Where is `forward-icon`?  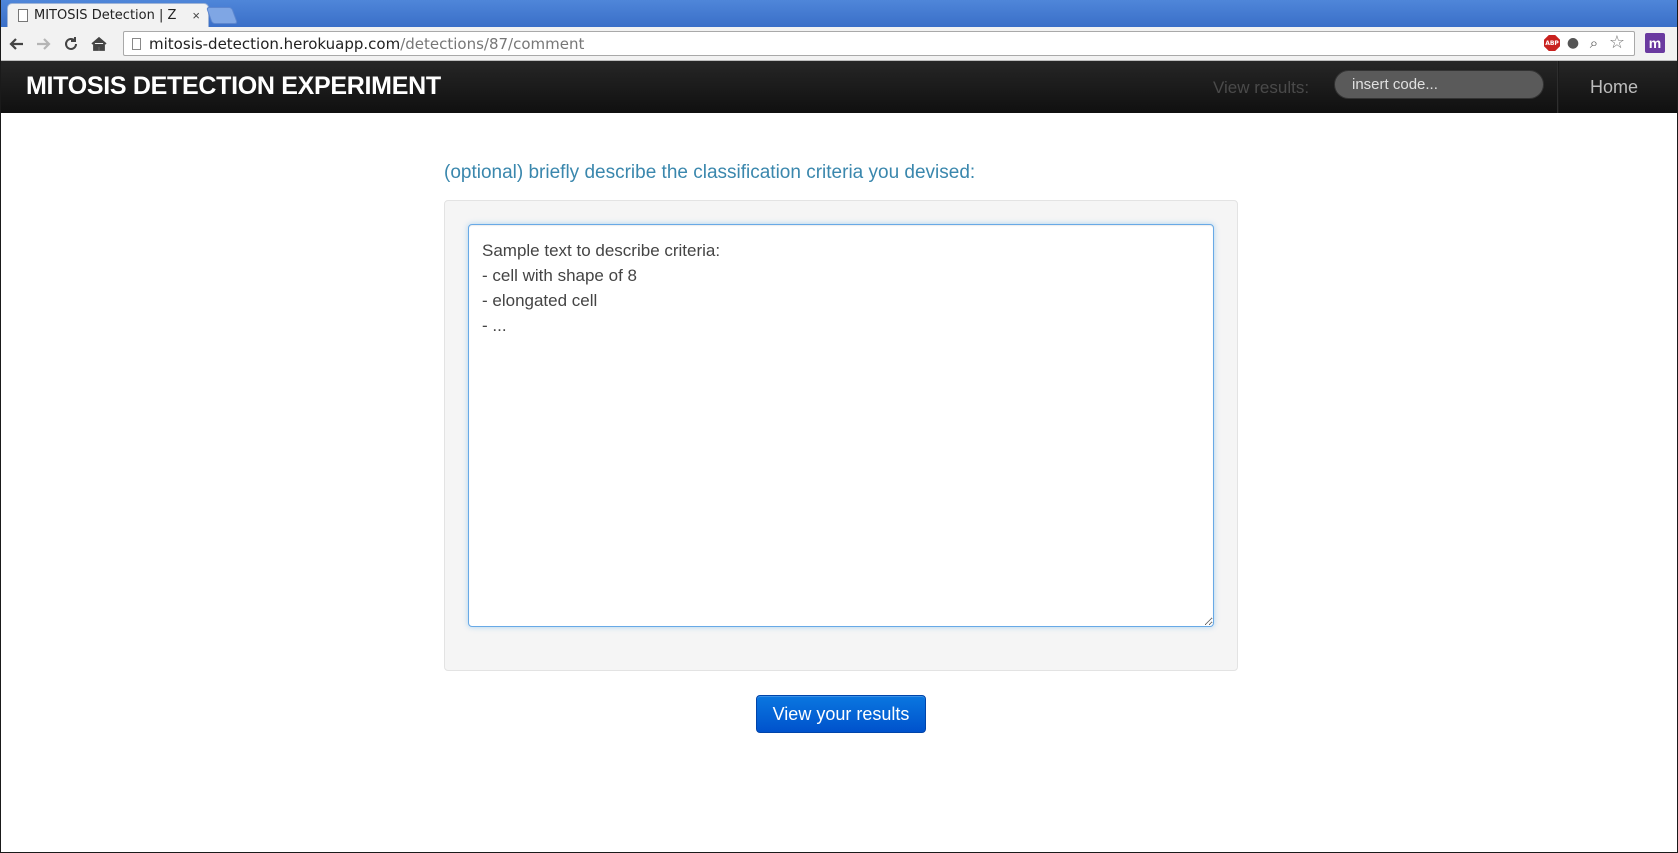
forward-icon is located at coordinates (43, 44).